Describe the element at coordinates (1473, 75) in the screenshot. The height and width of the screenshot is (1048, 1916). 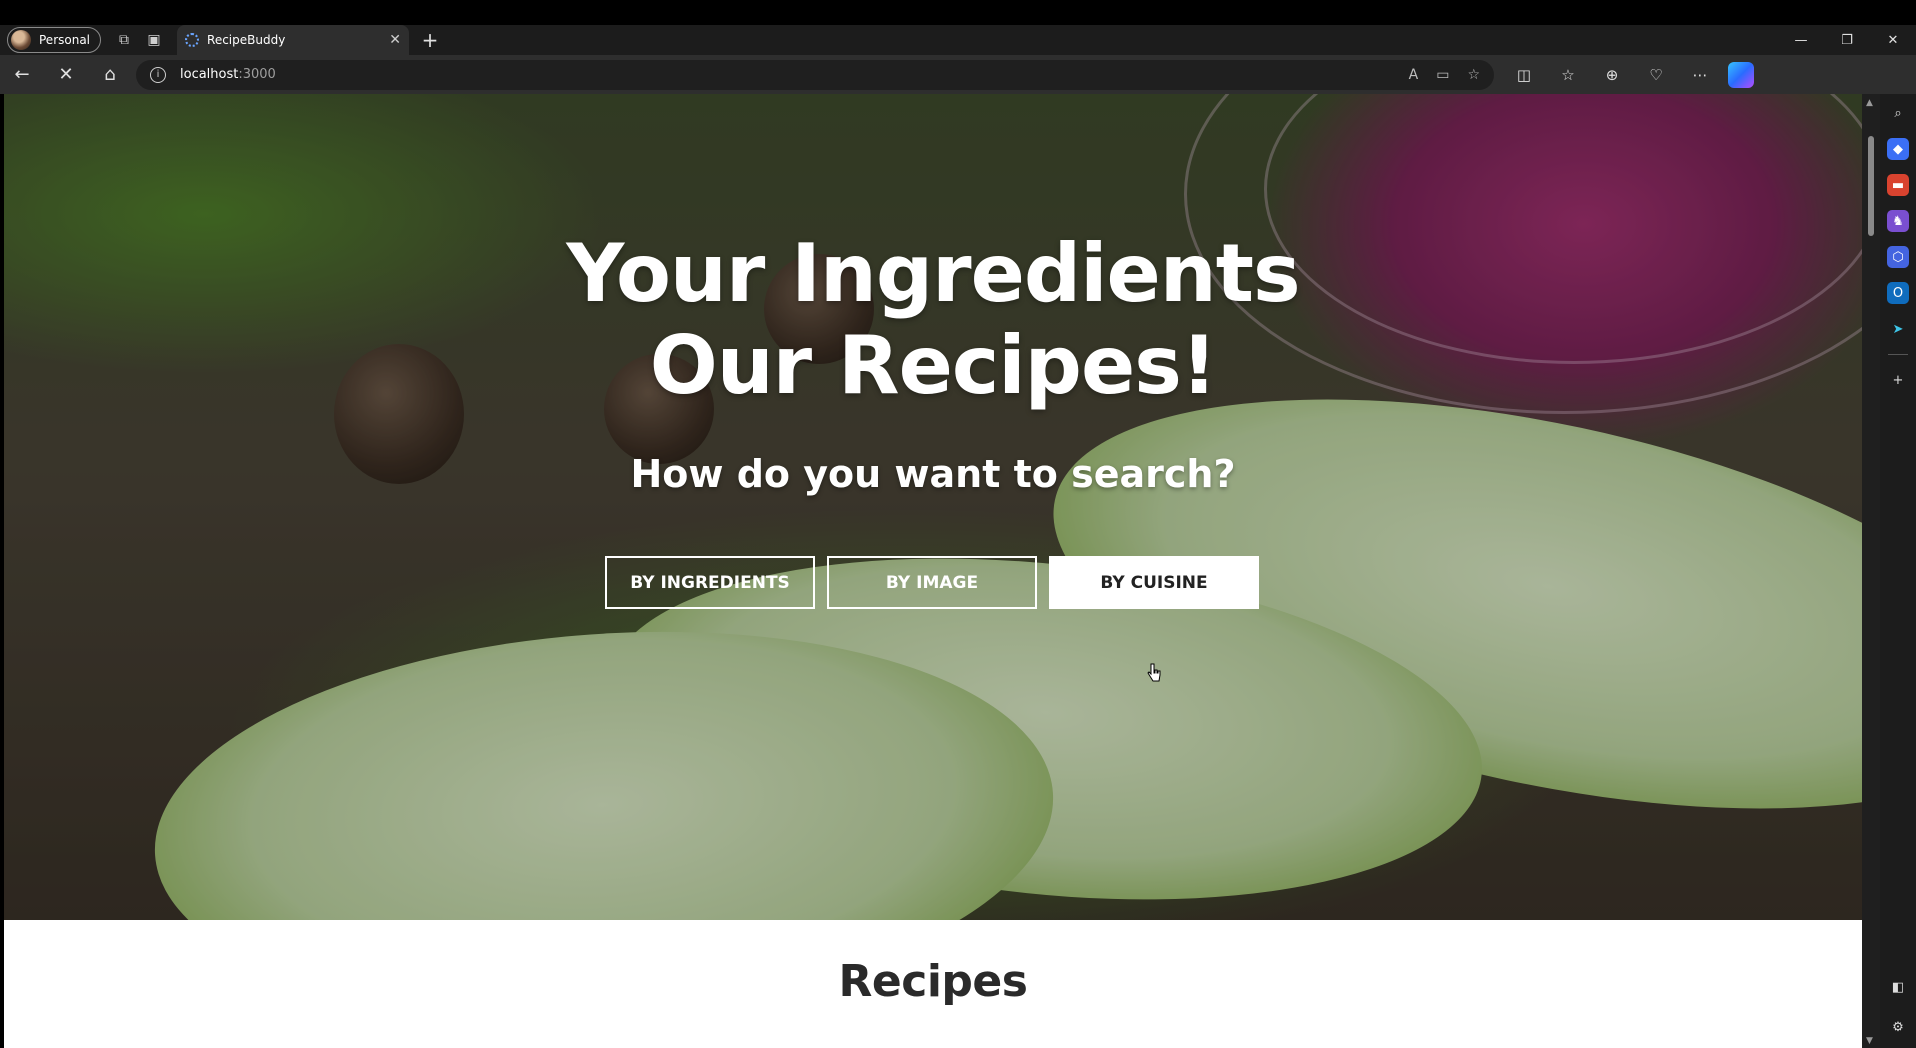
I see `favorite-star-icon: ☆` at that location.